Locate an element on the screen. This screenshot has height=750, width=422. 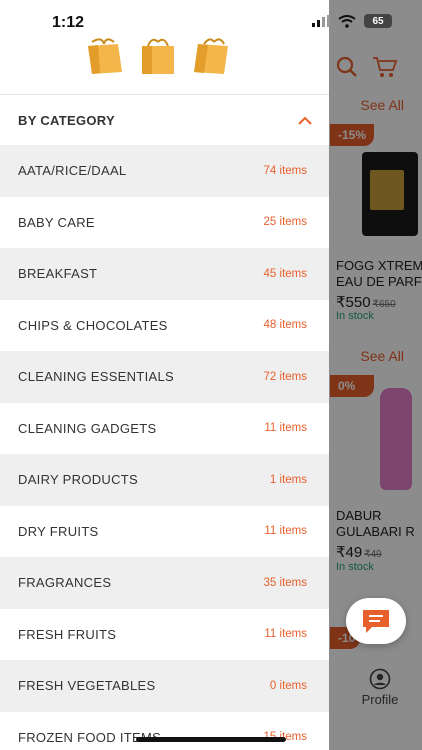
category-item: AATA/RICE/DAAL 74 items is located at coordinates (164, 171).